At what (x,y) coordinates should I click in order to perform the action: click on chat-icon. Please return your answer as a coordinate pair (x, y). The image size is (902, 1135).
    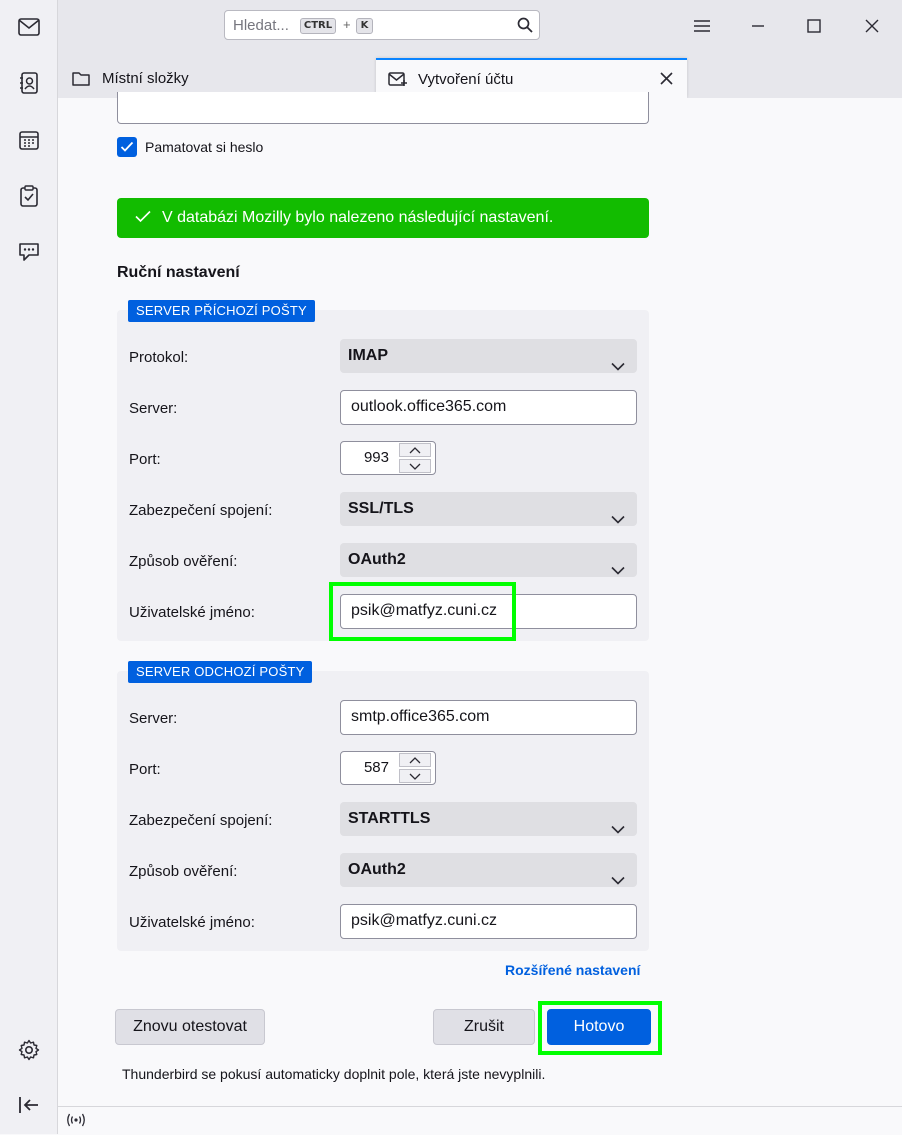
    Looking at the image, I should click on (29, 252).